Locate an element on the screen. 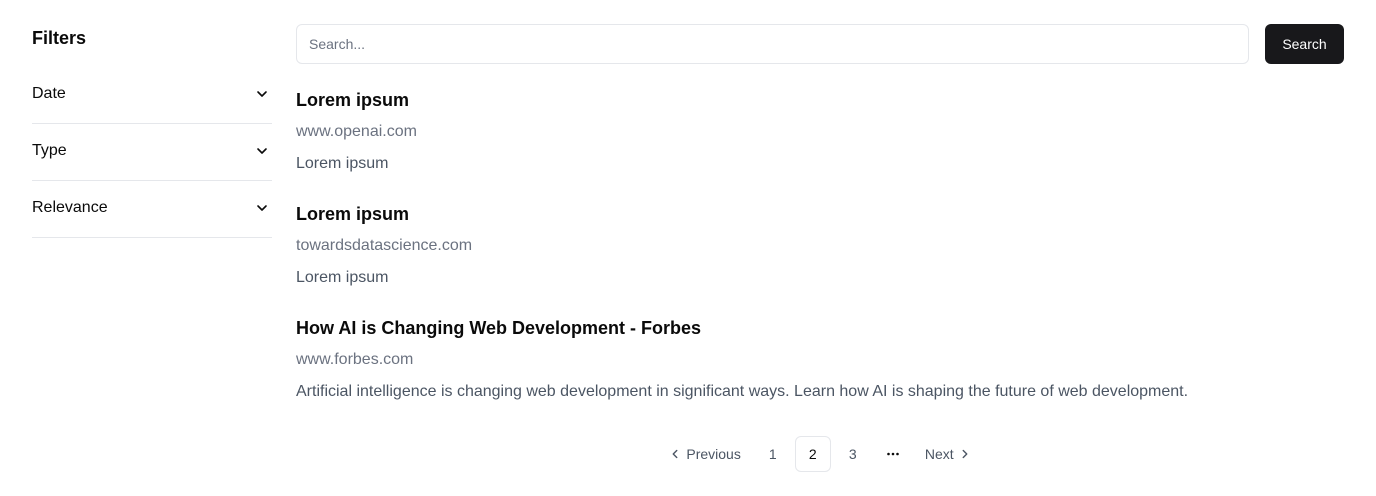 This screenshot has width=1376, height=496. filter-label: Date is located at coordinates (49, 93).